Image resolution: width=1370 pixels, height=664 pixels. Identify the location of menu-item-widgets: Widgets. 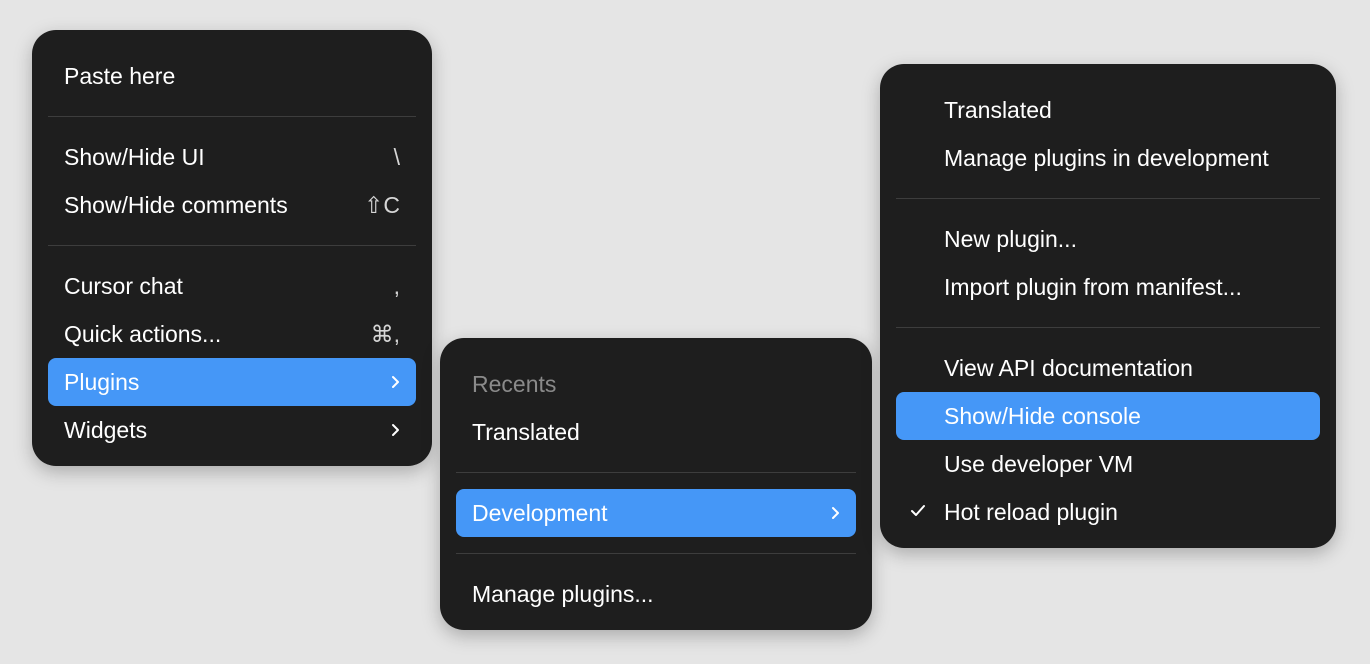
(232, 430).